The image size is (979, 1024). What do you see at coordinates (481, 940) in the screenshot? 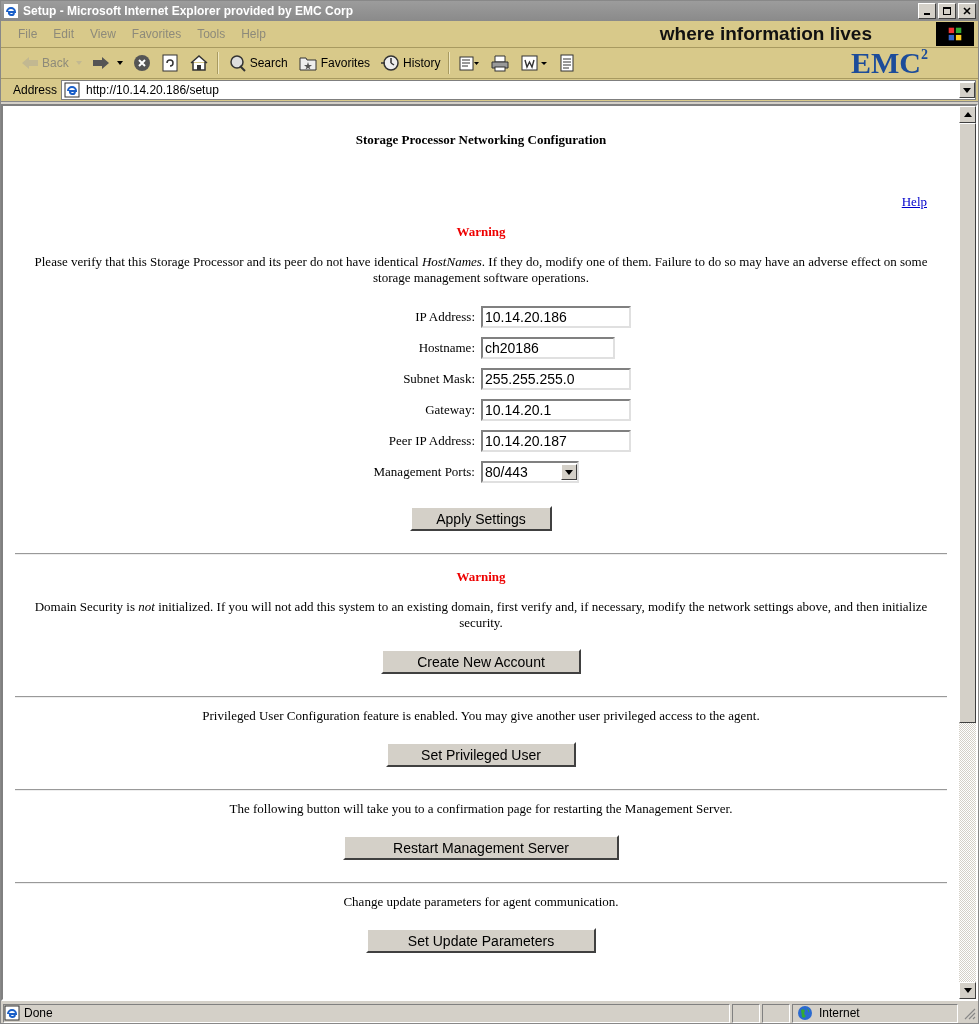
I see `action-button: Set Update Parameters` at bounding box center [481, 940].